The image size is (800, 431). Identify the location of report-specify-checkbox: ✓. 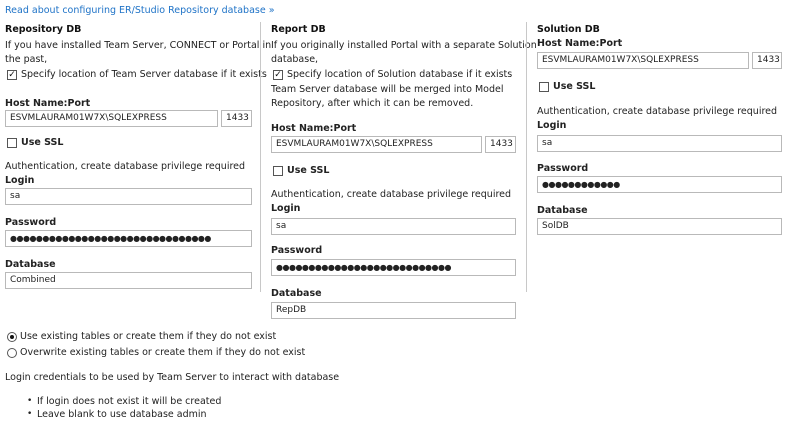
(278, 75).